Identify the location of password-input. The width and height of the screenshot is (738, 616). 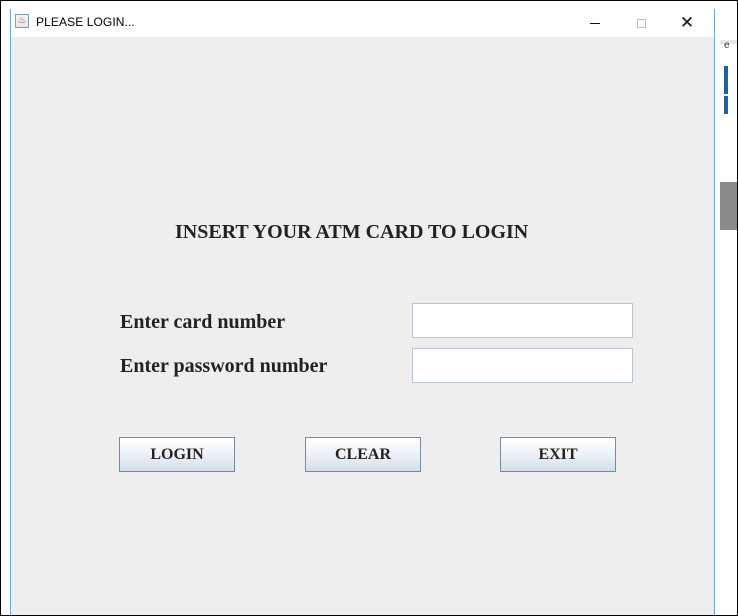
(522, 365).